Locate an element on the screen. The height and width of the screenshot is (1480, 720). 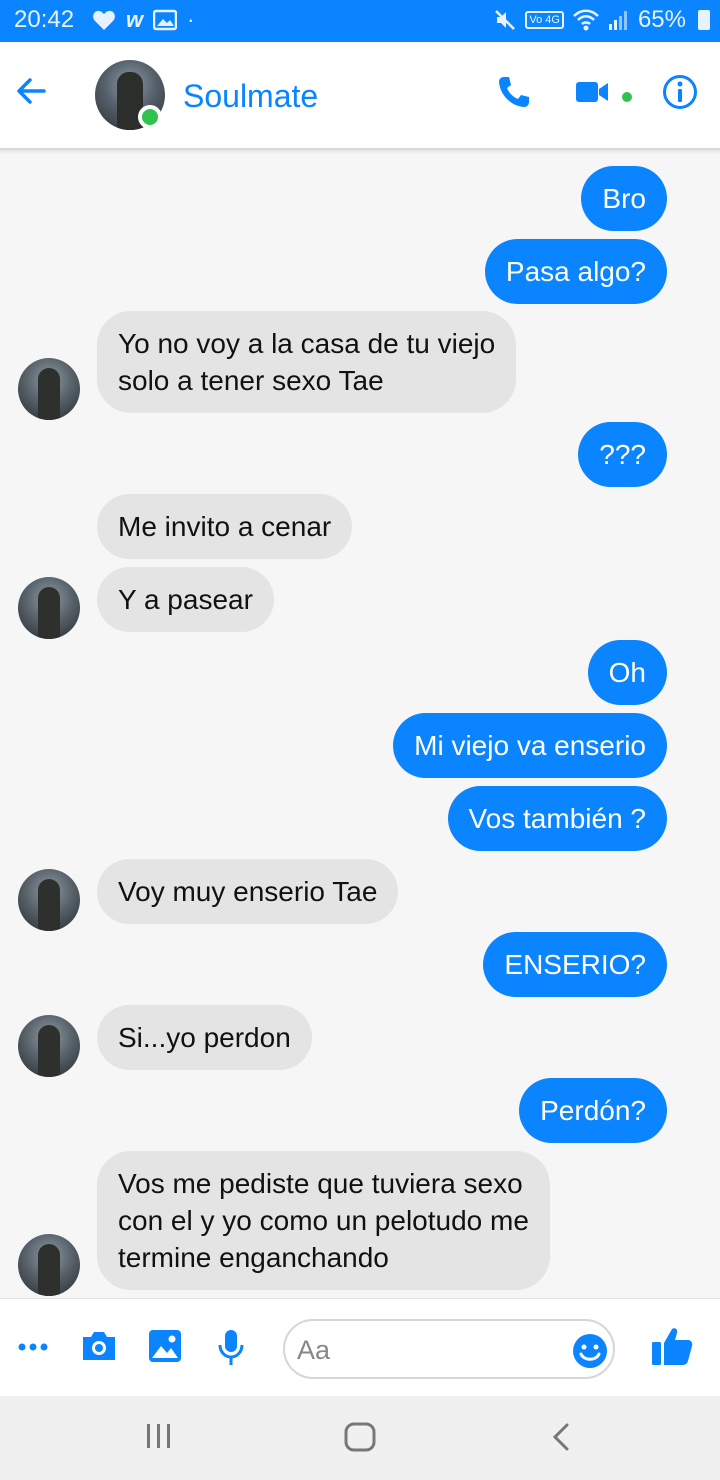
like-icon is located at coordinates (672, 1346).